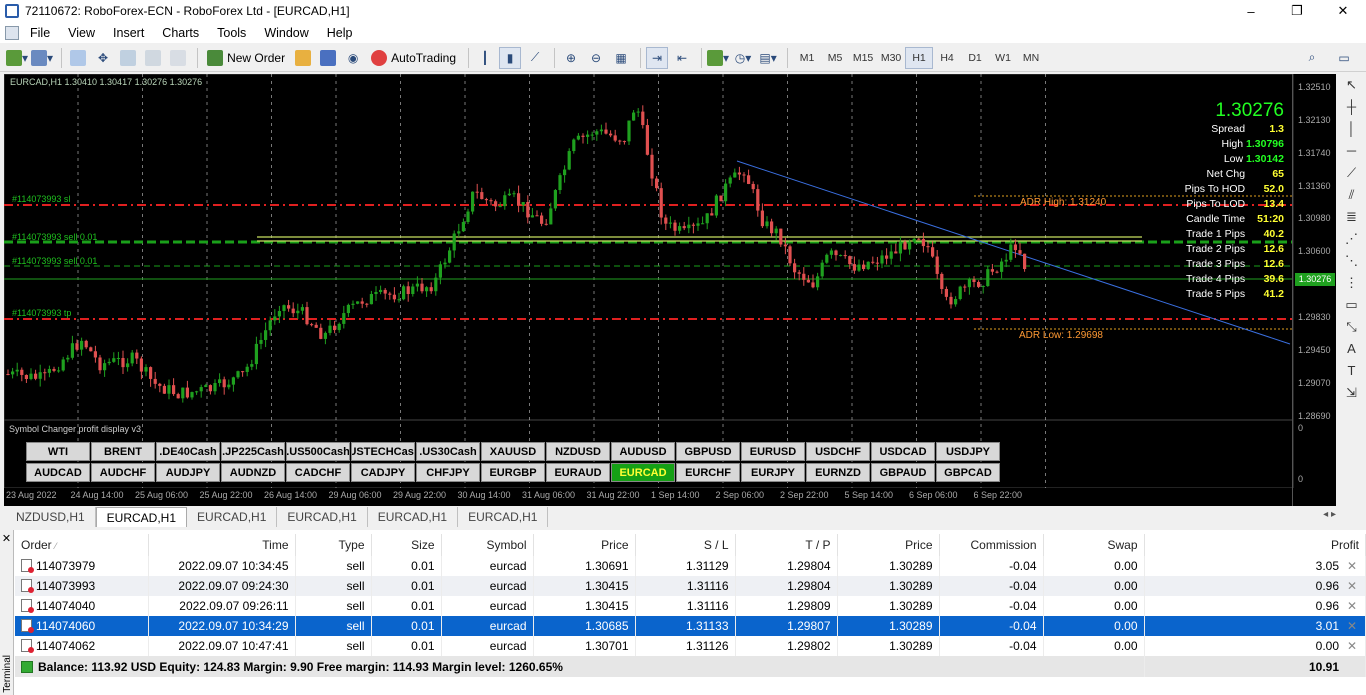 The height and width of the screenshot is (695, 1366). What do you see at coordinates (1351, 107) in the screenshot?
I see `crosshair-icon: ┼` at bounding box center [1351, 107].